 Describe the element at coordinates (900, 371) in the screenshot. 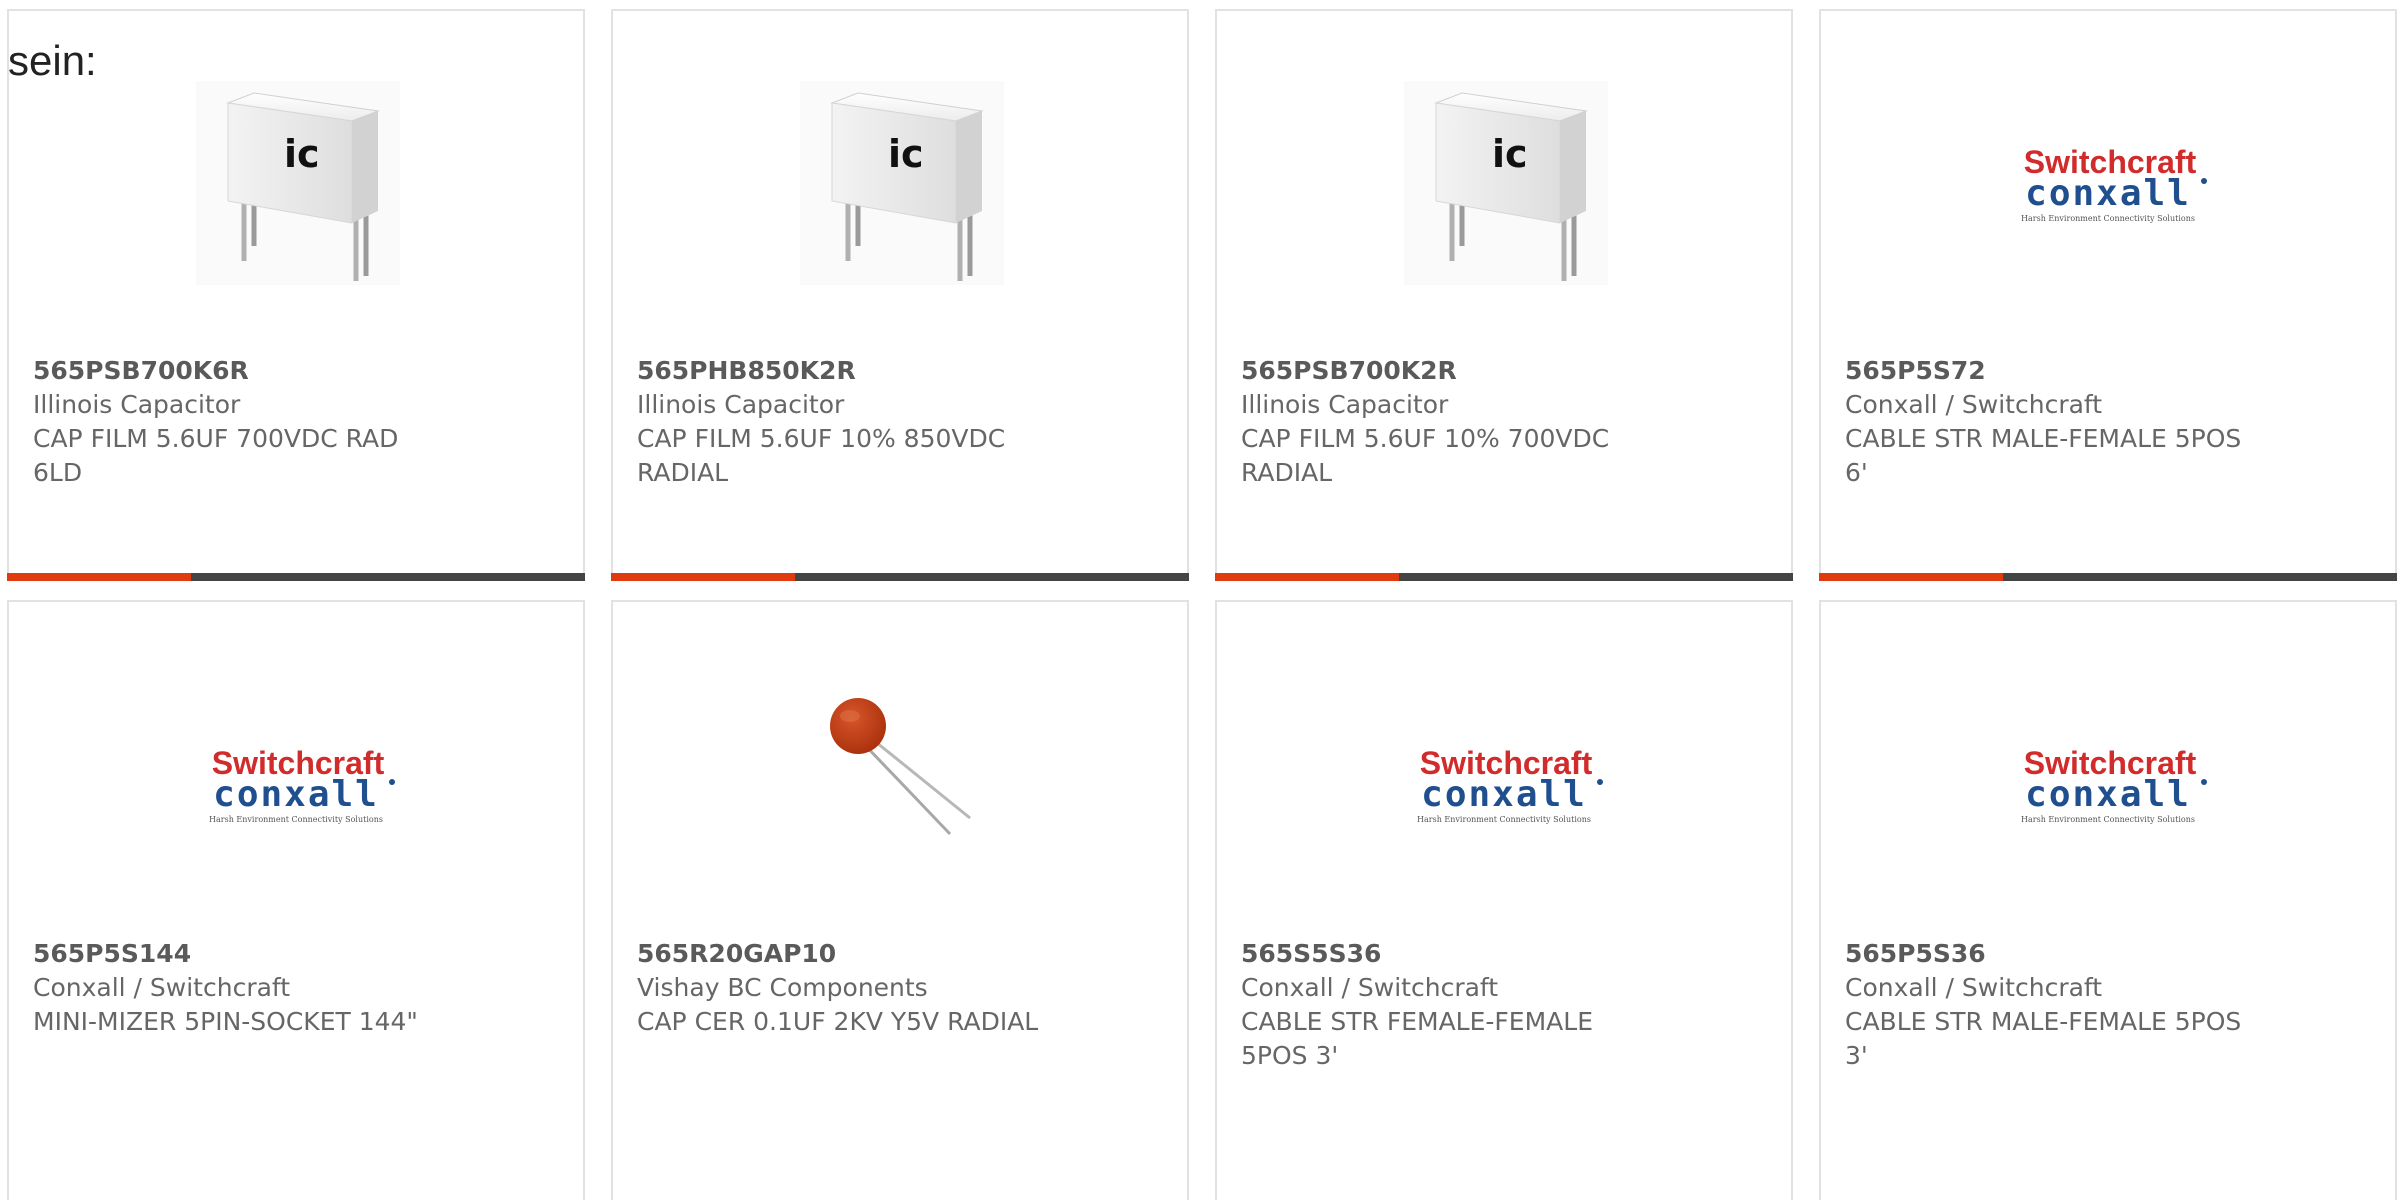

I see `part-number-link: 565PHB850K2R` at that location.